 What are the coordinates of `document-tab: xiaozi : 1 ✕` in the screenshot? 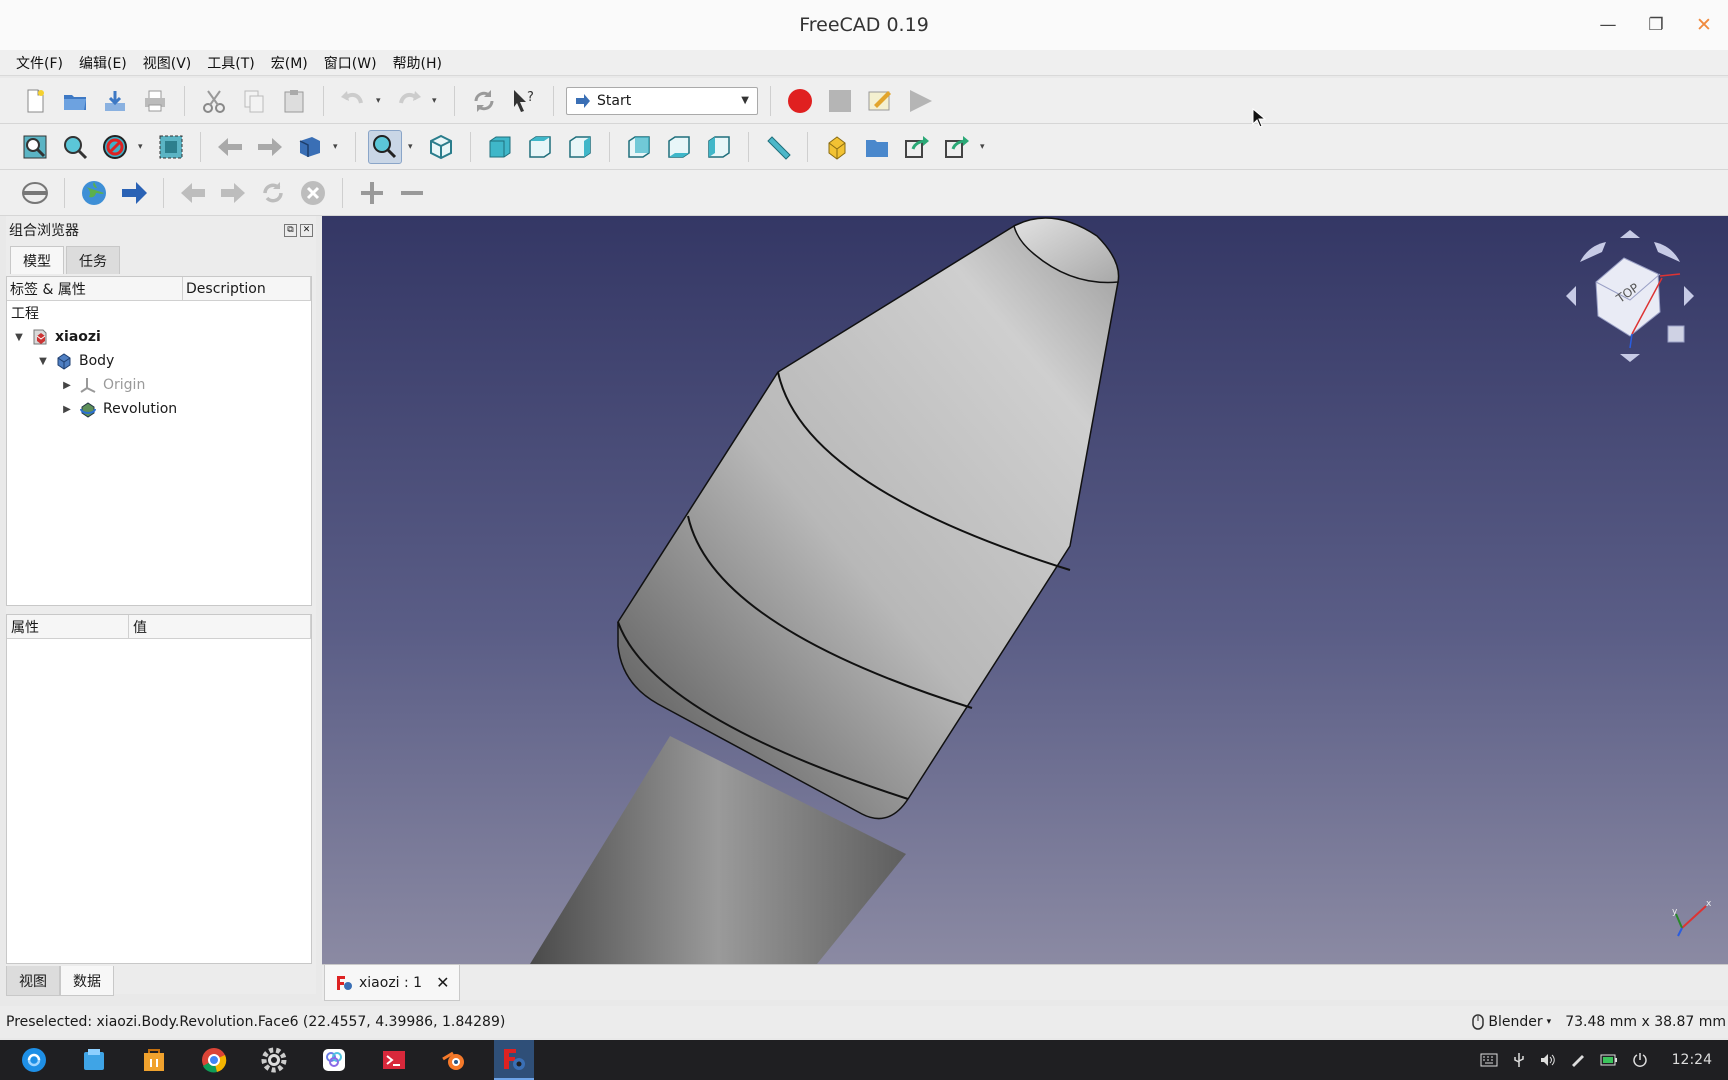 It's located at (392, 983).